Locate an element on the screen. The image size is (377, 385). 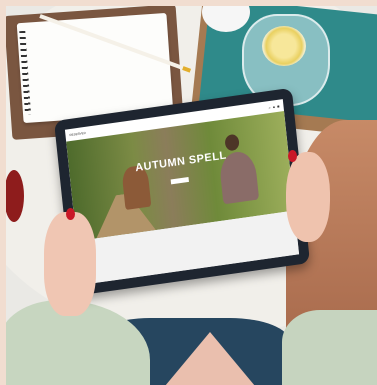
user-icon: ● is located at coordinates (274, 106).